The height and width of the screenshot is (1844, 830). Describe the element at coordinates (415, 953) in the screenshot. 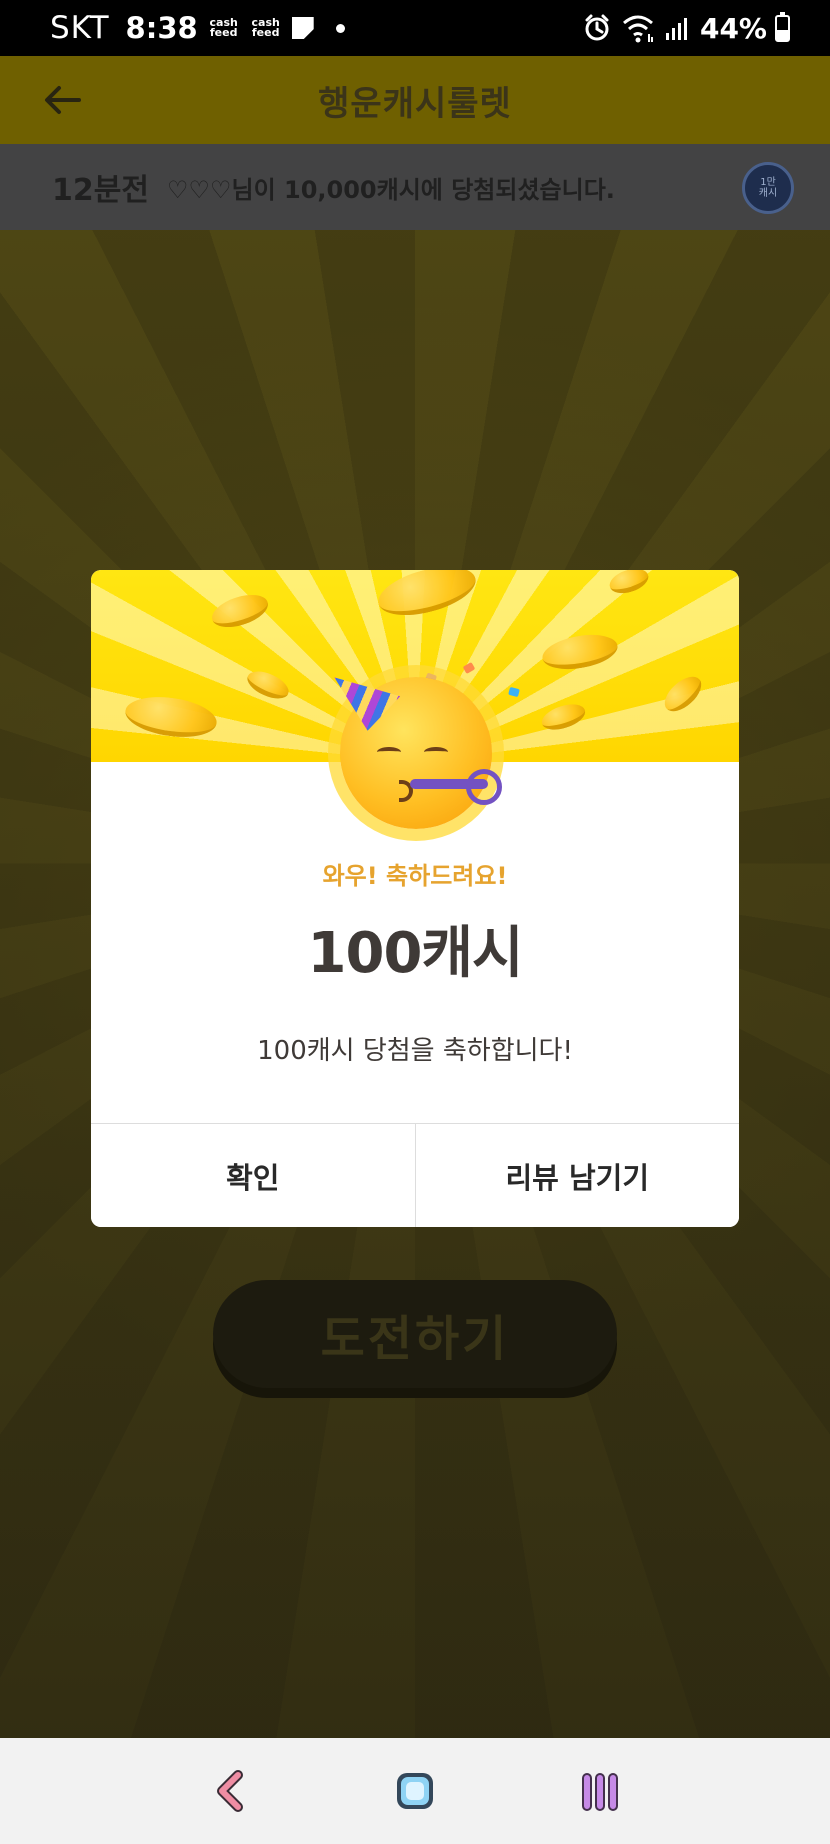

I see `prize-amount: 100캐시` at that location.